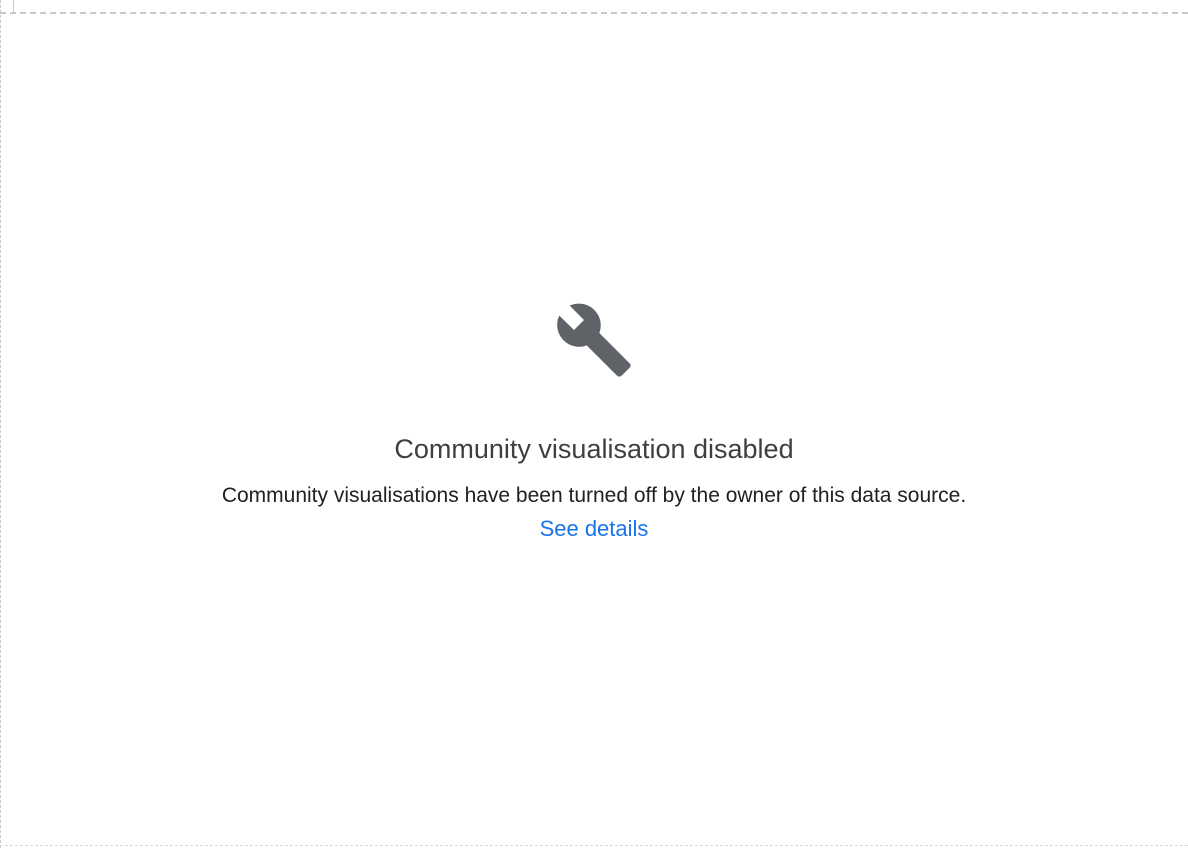 This screenshot has width=1188, height=848. Describe the element at coordinates (594, 529) in the screenshot. I see `see-details-link: See details` at that location.